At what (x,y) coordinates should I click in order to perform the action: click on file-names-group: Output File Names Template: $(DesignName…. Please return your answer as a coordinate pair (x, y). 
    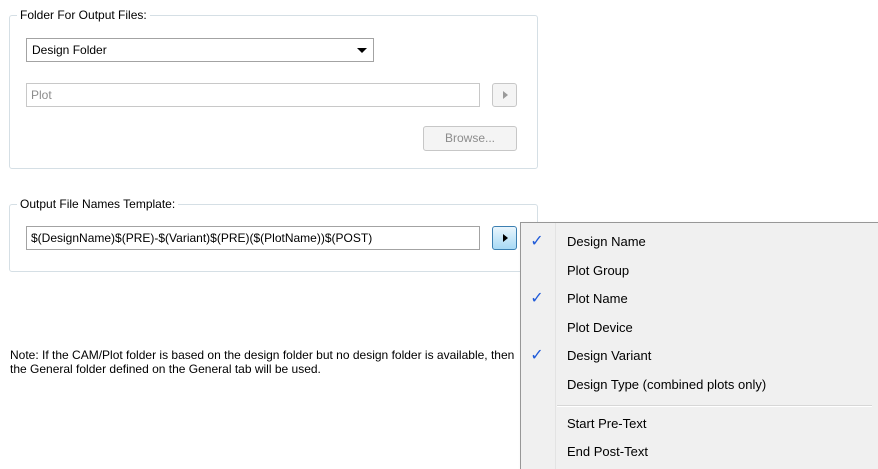
    Looking at the image, I should click on (273, 234).